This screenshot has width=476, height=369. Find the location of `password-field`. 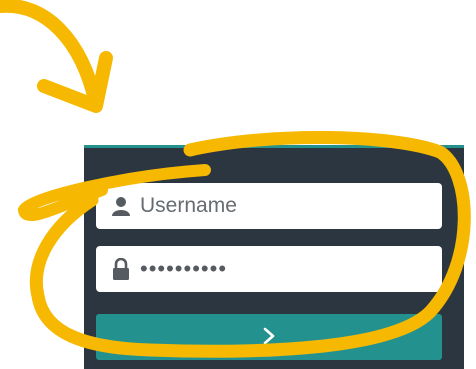

password-field is located at coordinates (269, 269).